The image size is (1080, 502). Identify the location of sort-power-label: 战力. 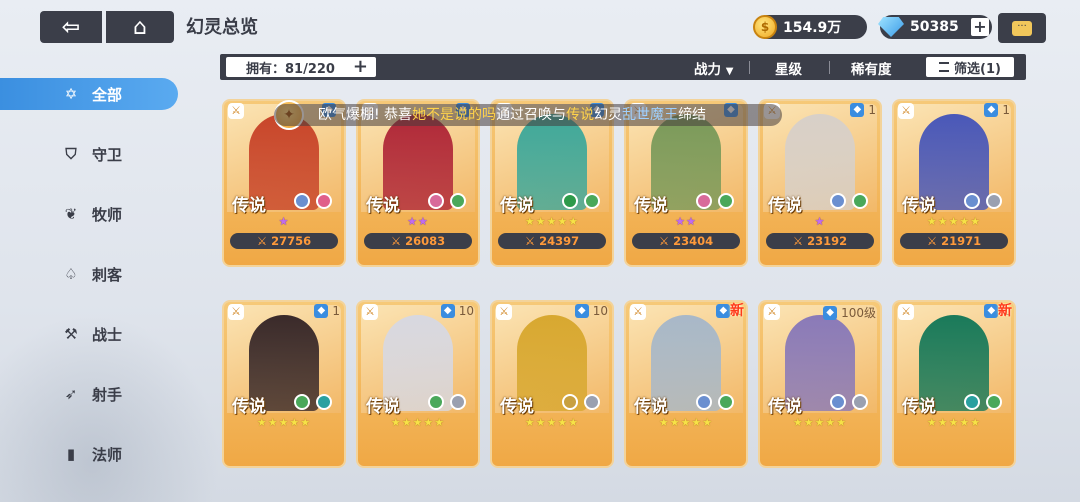
(707, 70).